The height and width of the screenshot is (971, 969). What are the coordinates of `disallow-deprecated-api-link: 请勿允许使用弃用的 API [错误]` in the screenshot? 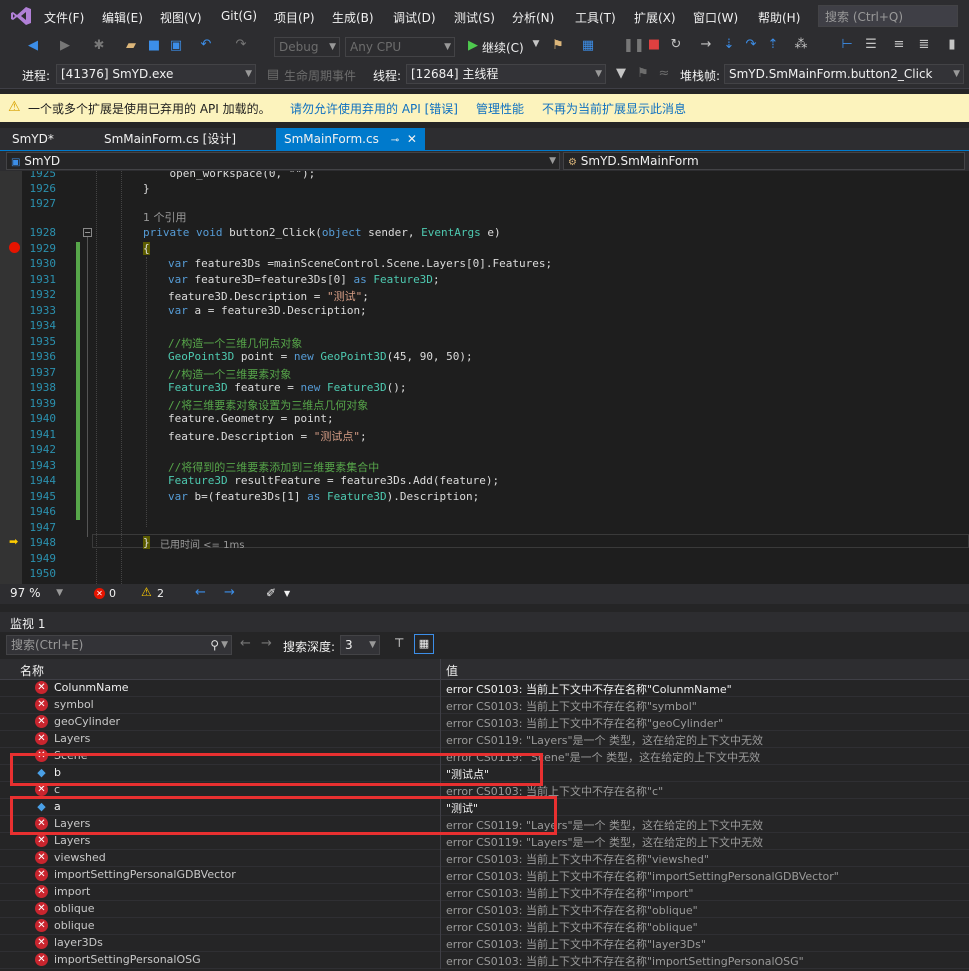 It's located at (374, 108).